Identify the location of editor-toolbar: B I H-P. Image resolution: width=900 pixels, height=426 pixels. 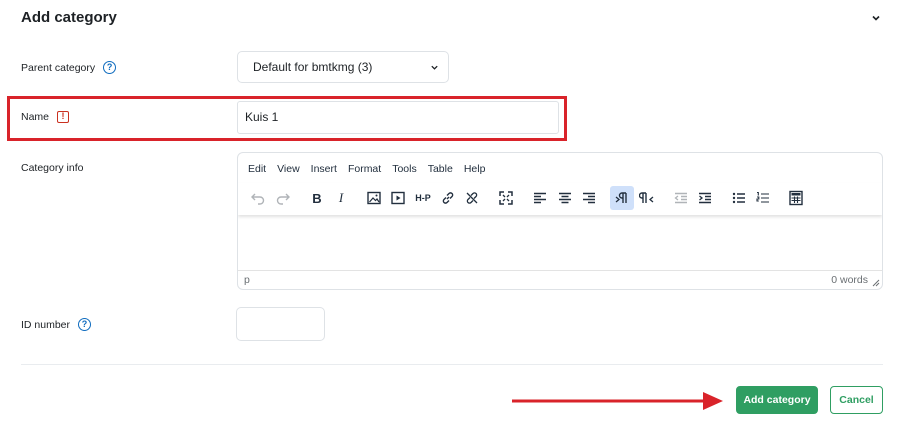
(560, 199).